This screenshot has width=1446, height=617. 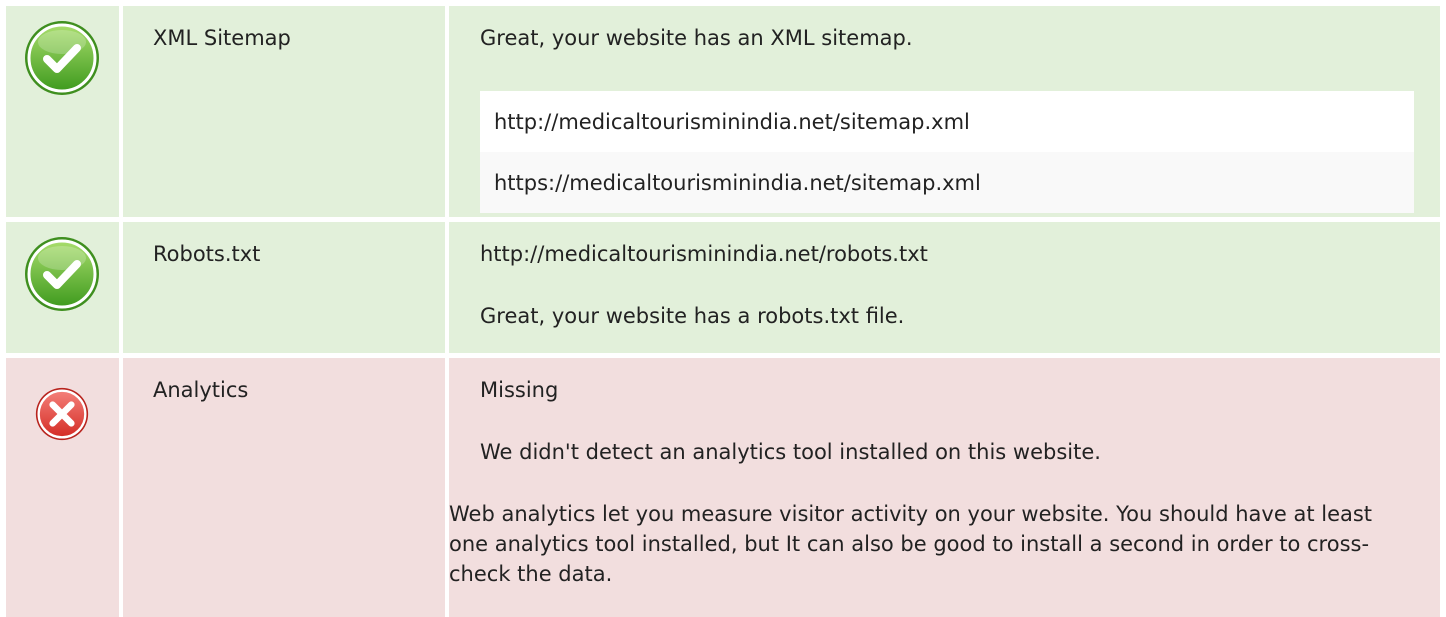 I want to click on error-circle-icon, so click(x=62, y=414).